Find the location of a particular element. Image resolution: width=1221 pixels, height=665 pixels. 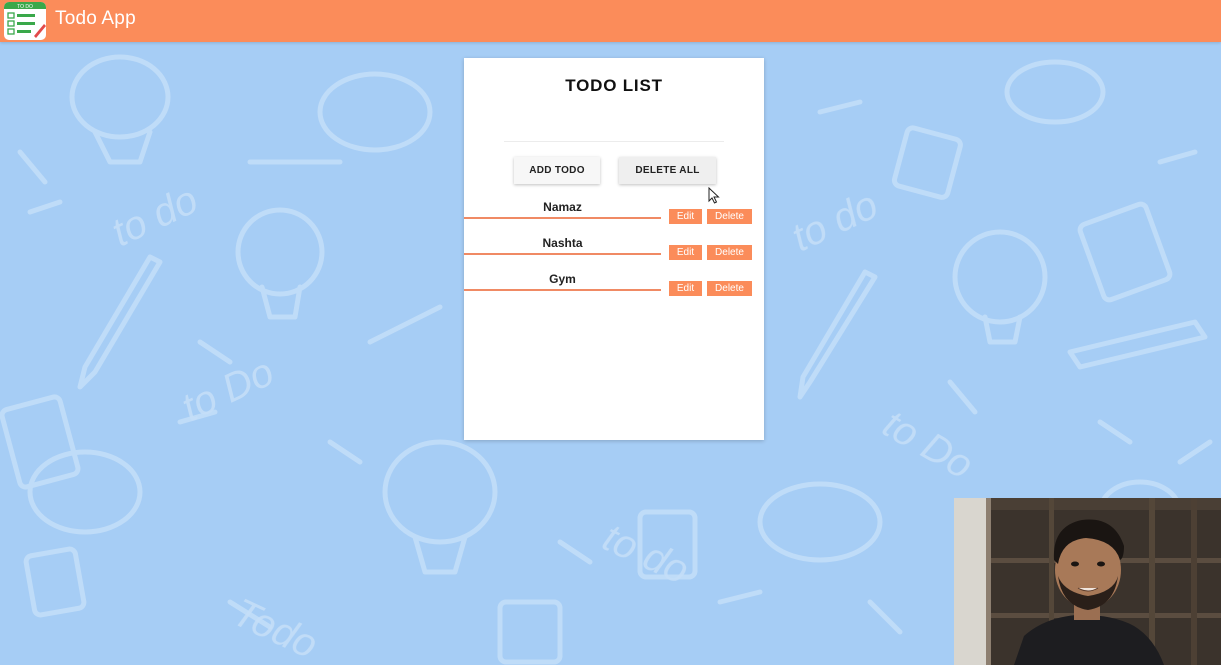

add-todo-button: ADD TODO is located at coordinates (557, 170).